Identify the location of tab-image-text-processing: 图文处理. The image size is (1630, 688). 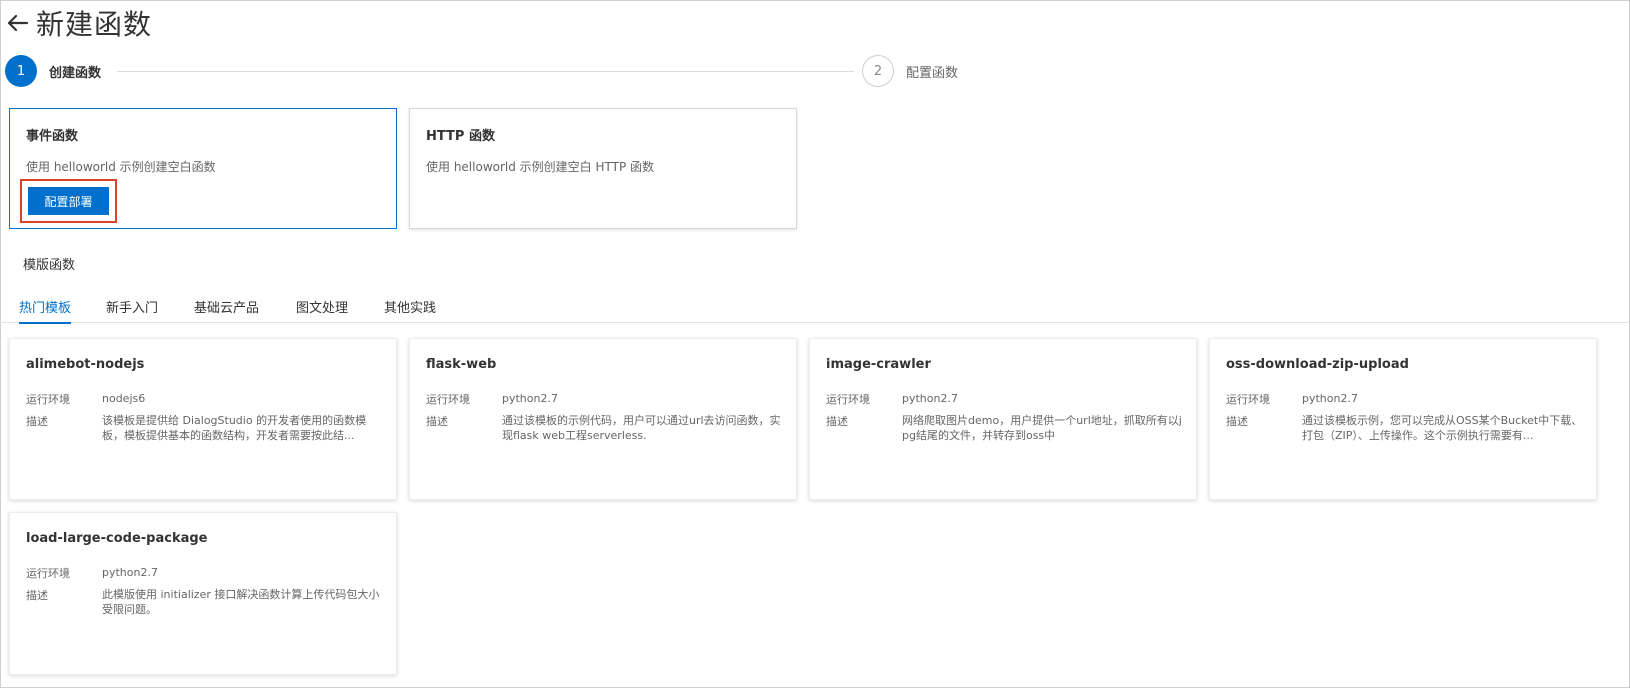
(322, 309).